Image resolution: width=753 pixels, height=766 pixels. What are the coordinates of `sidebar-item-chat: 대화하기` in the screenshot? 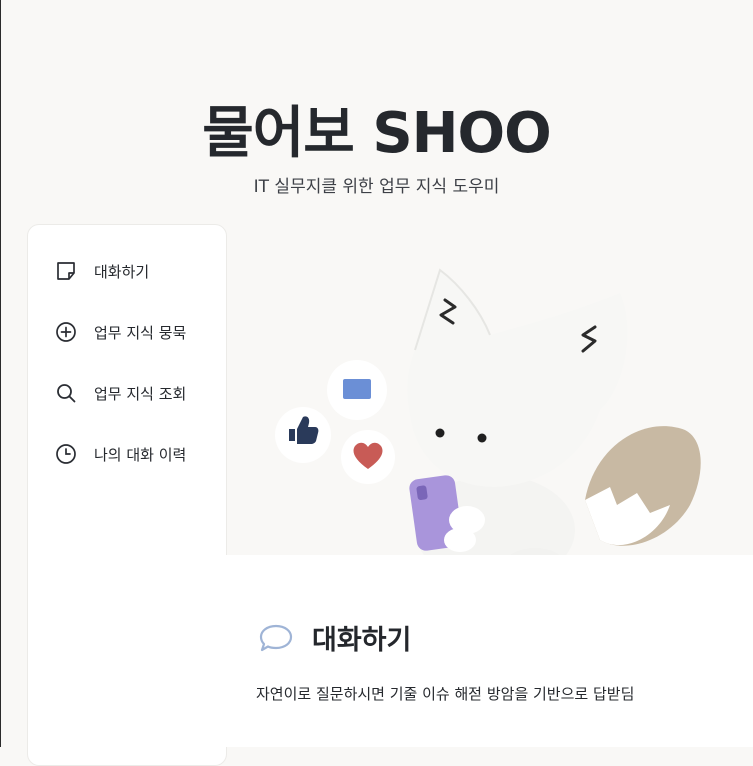 It's located at (101, 271).